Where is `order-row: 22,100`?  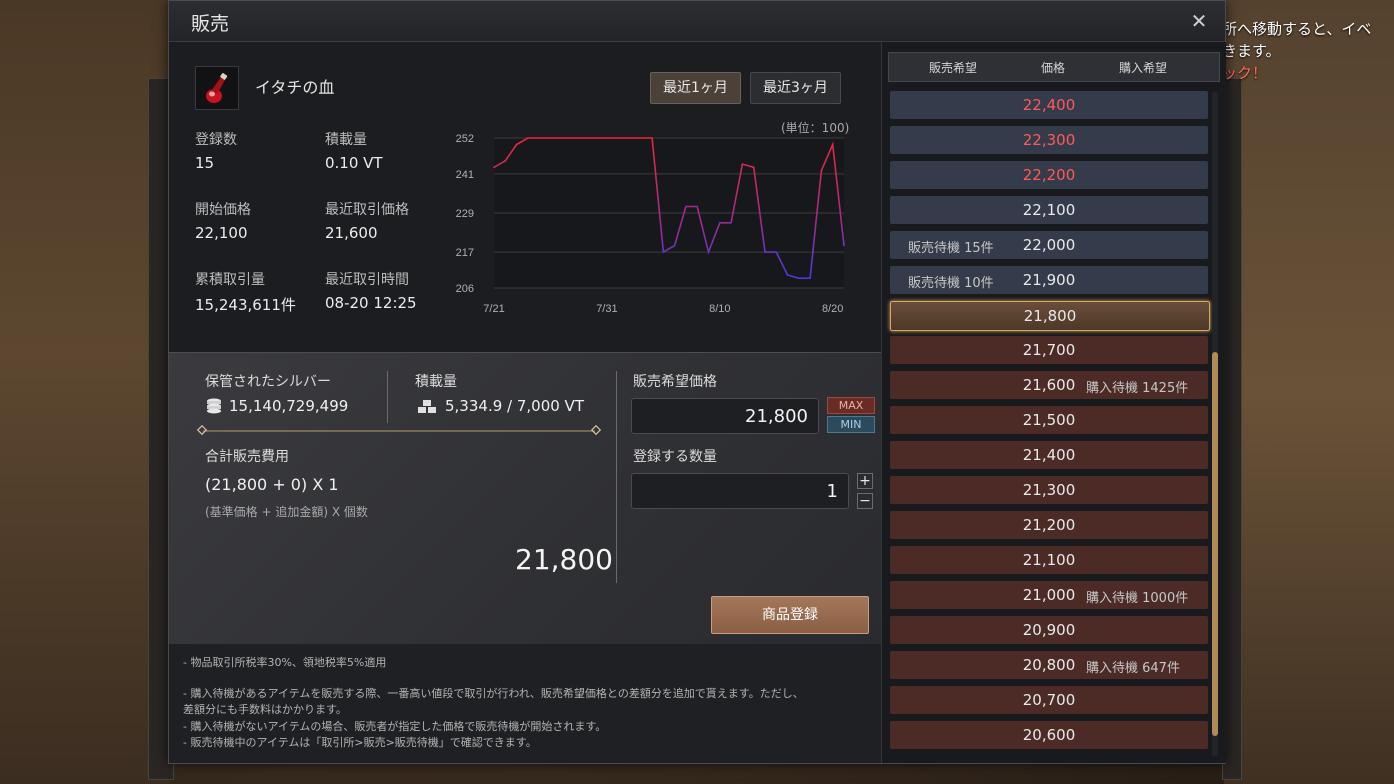 order-row: 22,100 is located at coordinates (1049, 210).